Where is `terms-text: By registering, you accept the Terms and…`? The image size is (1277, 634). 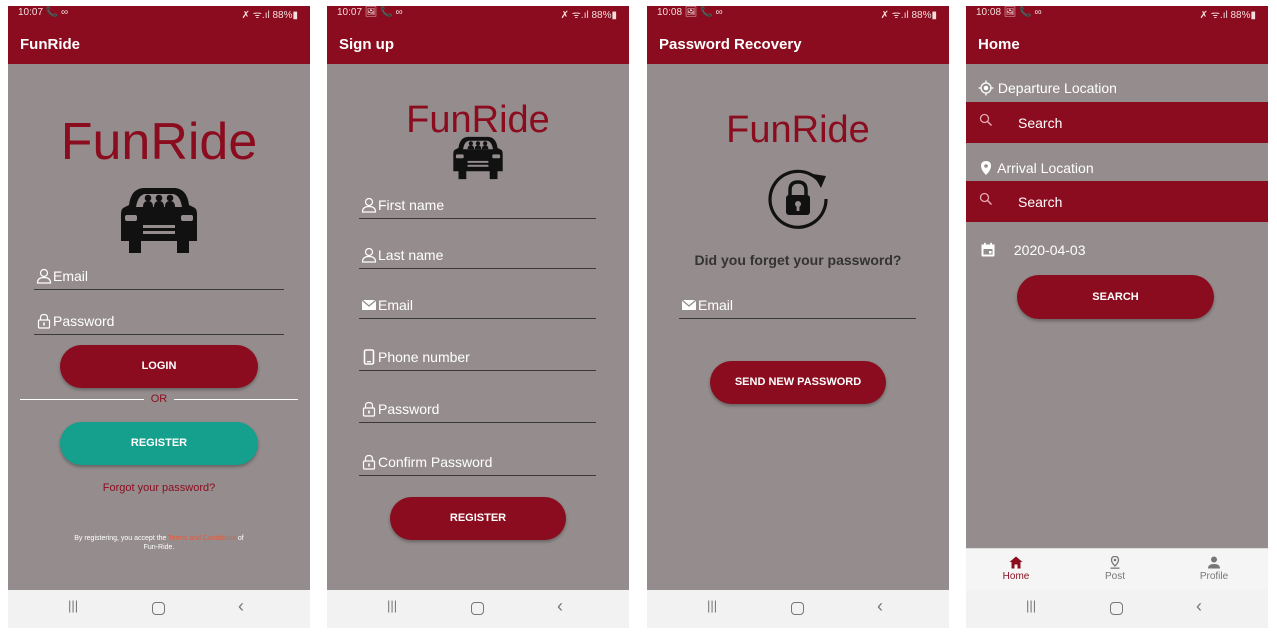
terms-text: By registering, you accept the Terms and… is located at coordinates (159, 543).